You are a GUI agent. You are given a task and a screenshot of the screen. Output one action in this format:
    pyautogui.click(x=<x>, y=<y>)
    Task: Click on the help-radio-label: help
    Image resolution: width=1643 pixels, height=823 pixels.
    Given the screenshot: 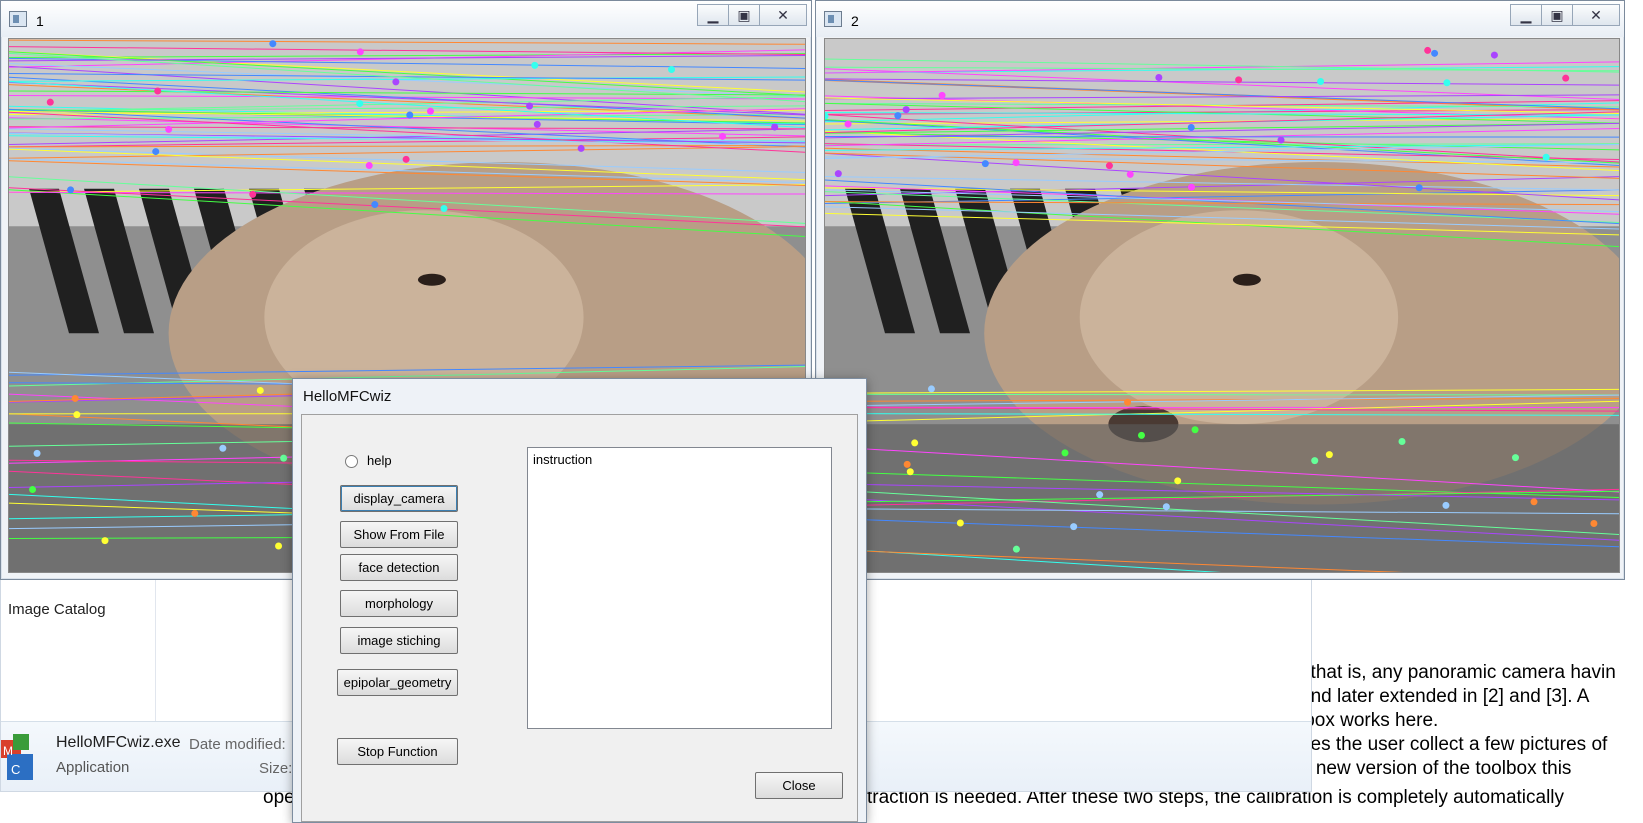 What is the action you would take?
    pyautogui.click(x=379, y=460)
    